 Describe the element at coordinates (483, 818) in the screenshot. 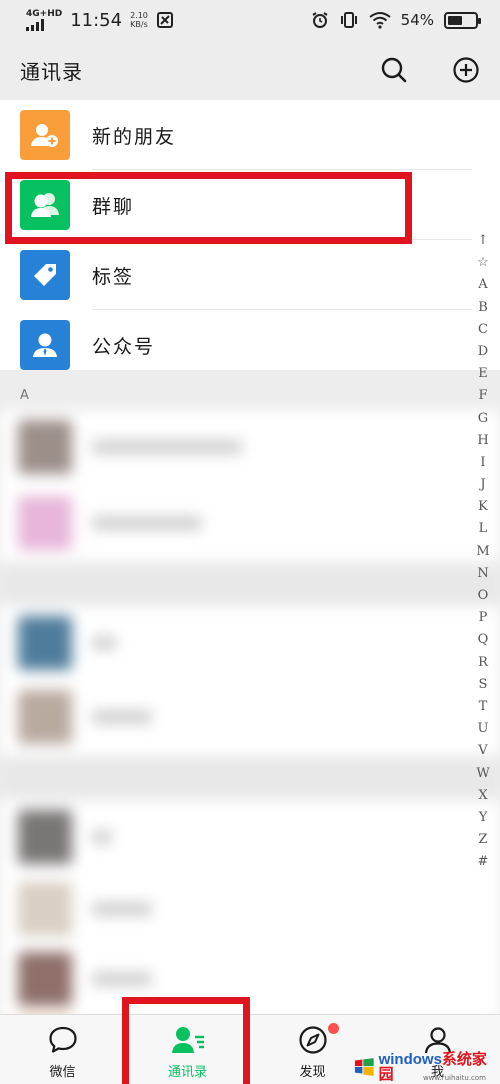

I see `index-letter: Y` at that location.